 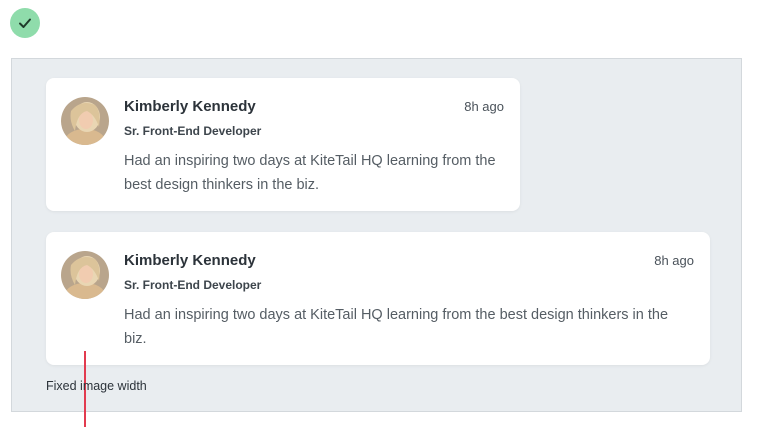 I want to click on annotation-label: Fixed image width, so click(x=96, y=386).